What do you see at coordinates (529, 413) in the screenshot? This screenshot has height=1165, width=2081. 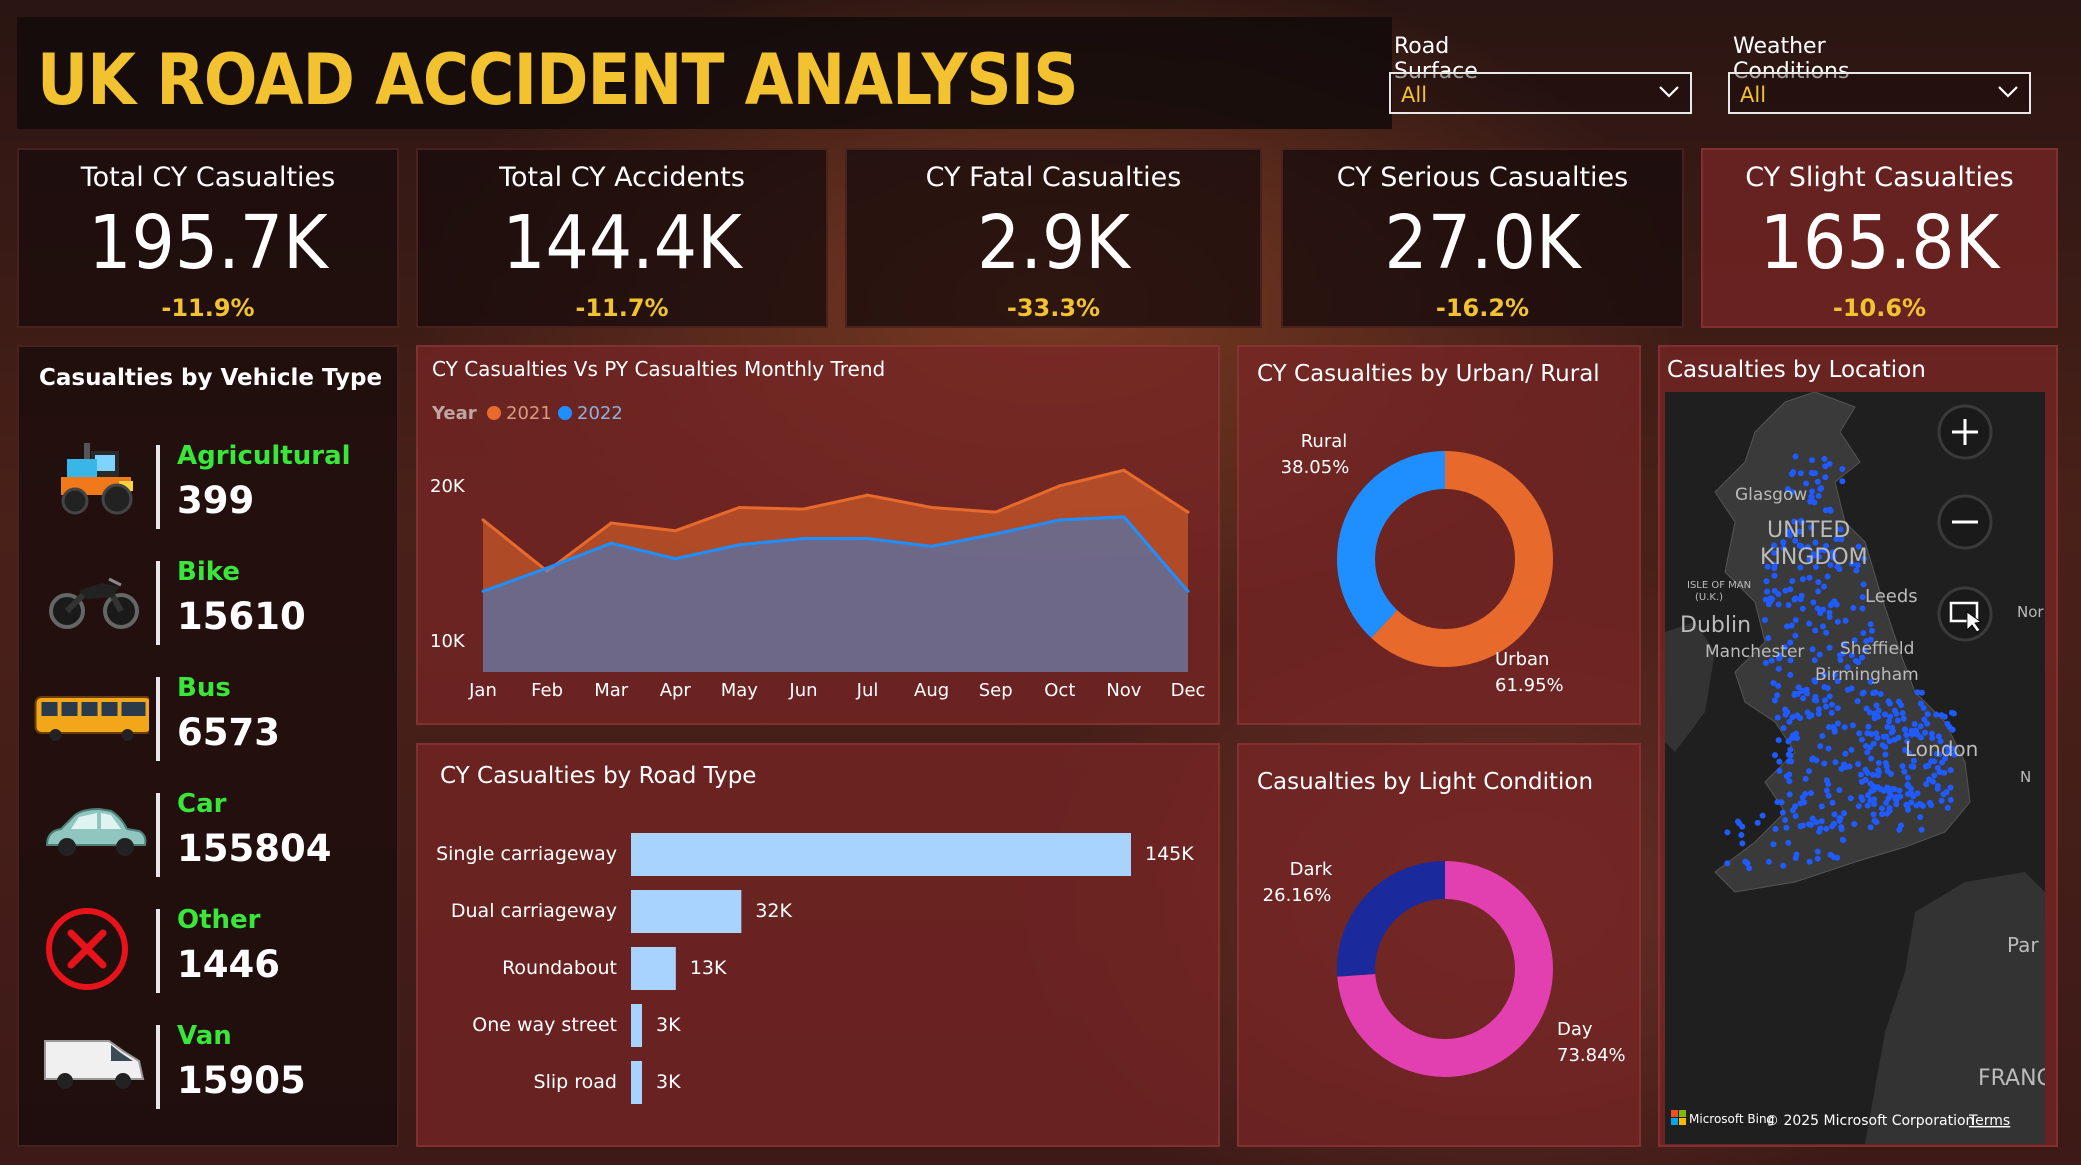 I see `legend-label-2021: 2021` at bounding box center [529, 413].